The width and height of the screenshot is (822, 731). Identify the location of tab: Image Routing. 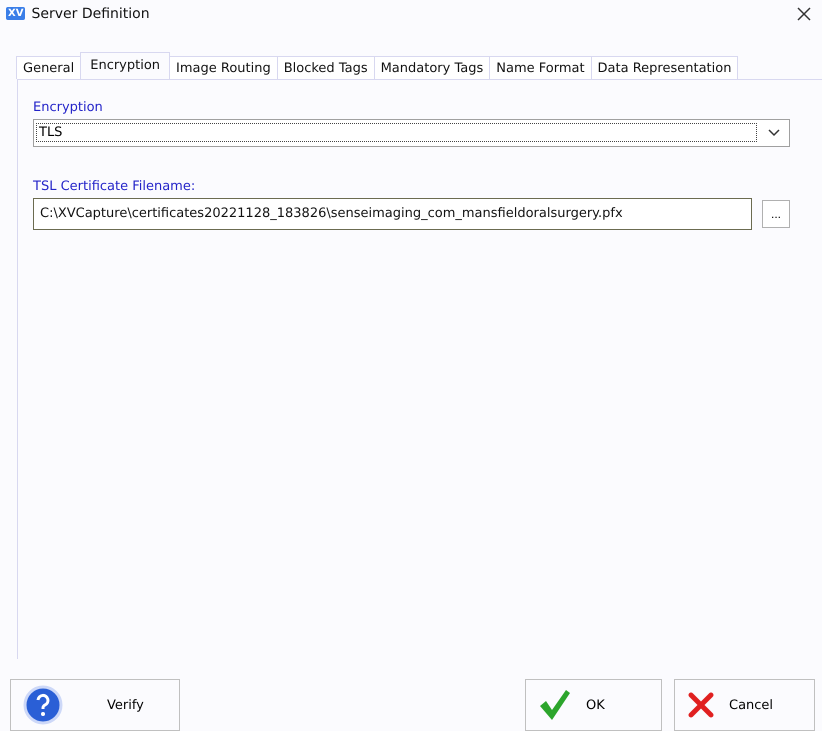
(223, 67).